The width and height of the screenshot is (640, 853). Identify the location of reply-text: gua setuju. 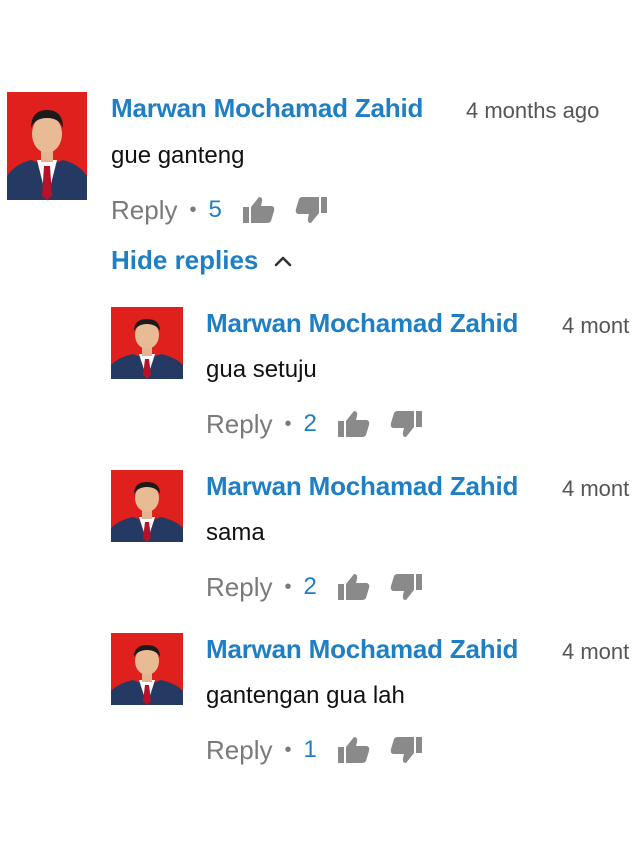
(261, 369).